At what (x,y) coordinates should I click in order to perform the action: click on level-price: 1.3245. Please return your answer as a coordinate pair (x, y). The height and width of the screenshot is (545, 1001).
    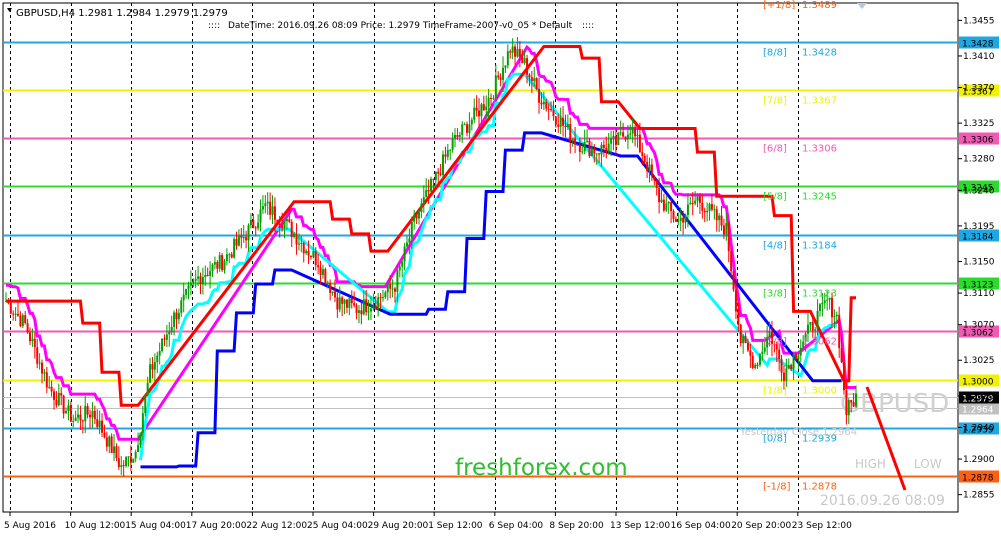
    Looking at the image, I should click on (819, 197).